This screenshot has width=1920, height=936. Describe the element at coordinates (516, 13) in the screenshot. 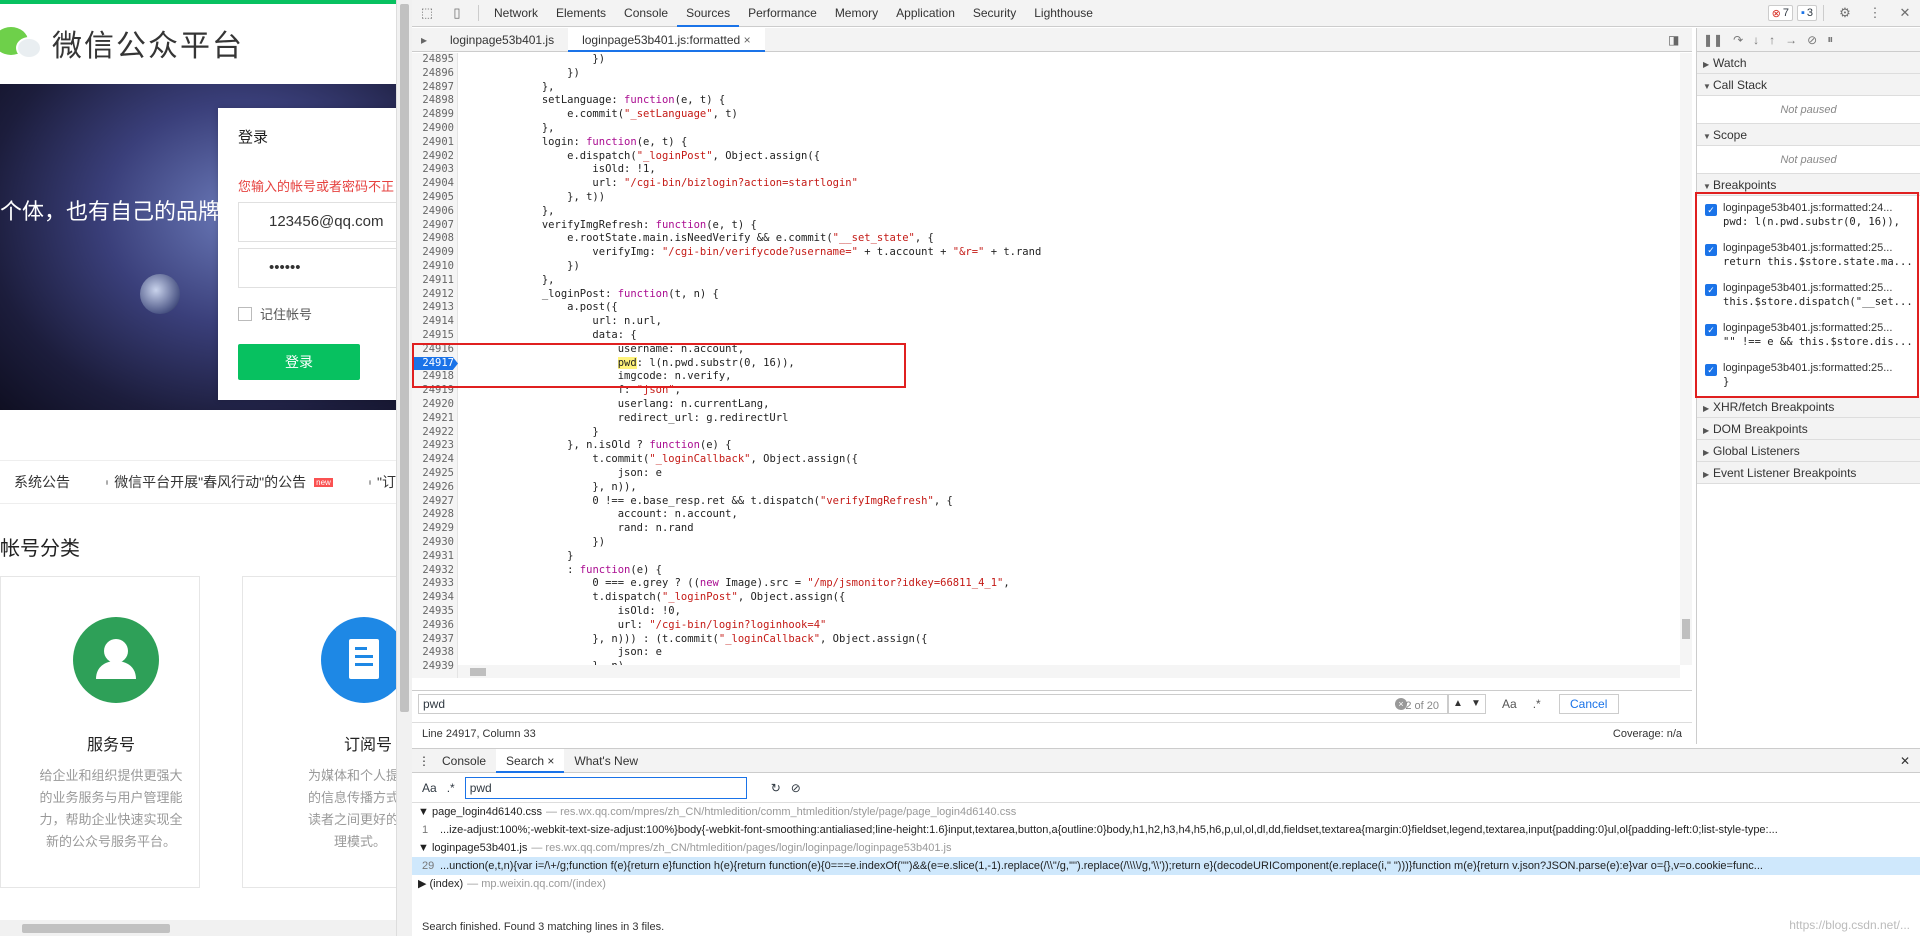

I see `tab-network: Network` at that location.